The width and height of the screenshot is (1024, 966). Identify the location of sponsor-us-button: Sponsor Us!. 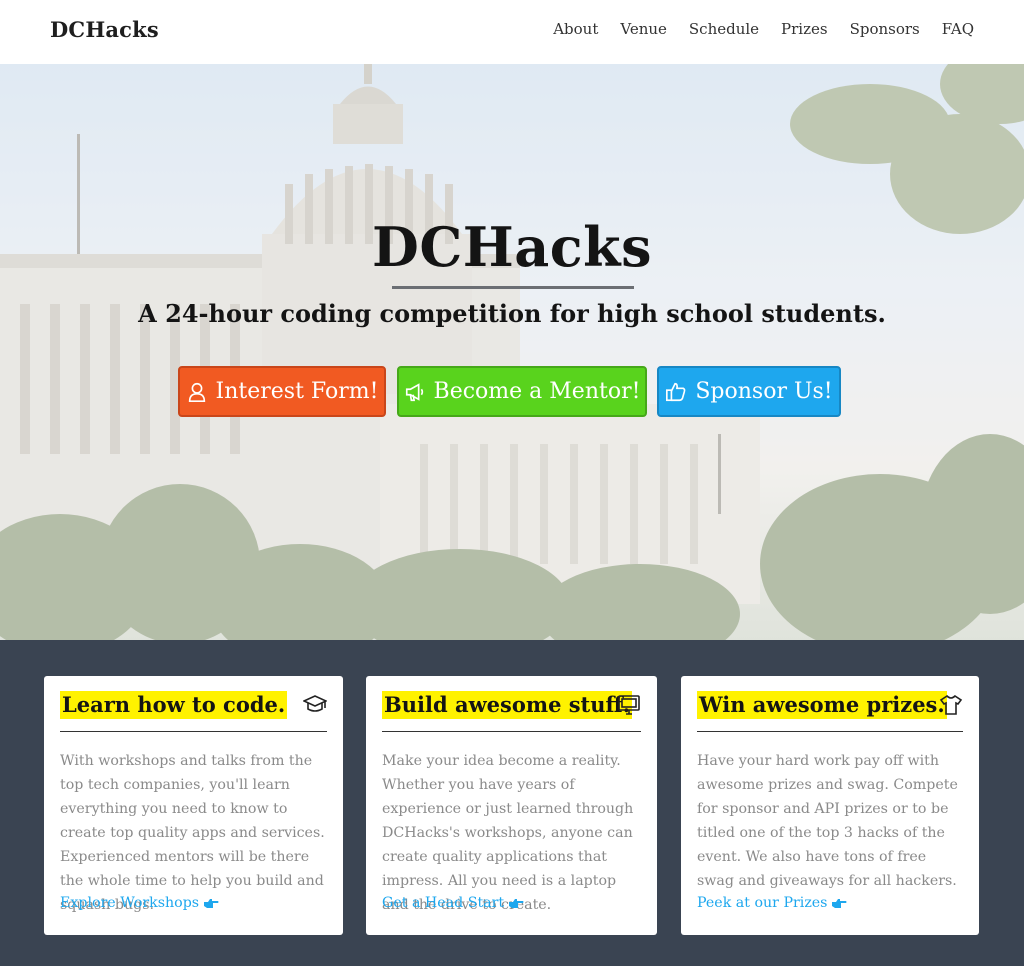
(749, 391).